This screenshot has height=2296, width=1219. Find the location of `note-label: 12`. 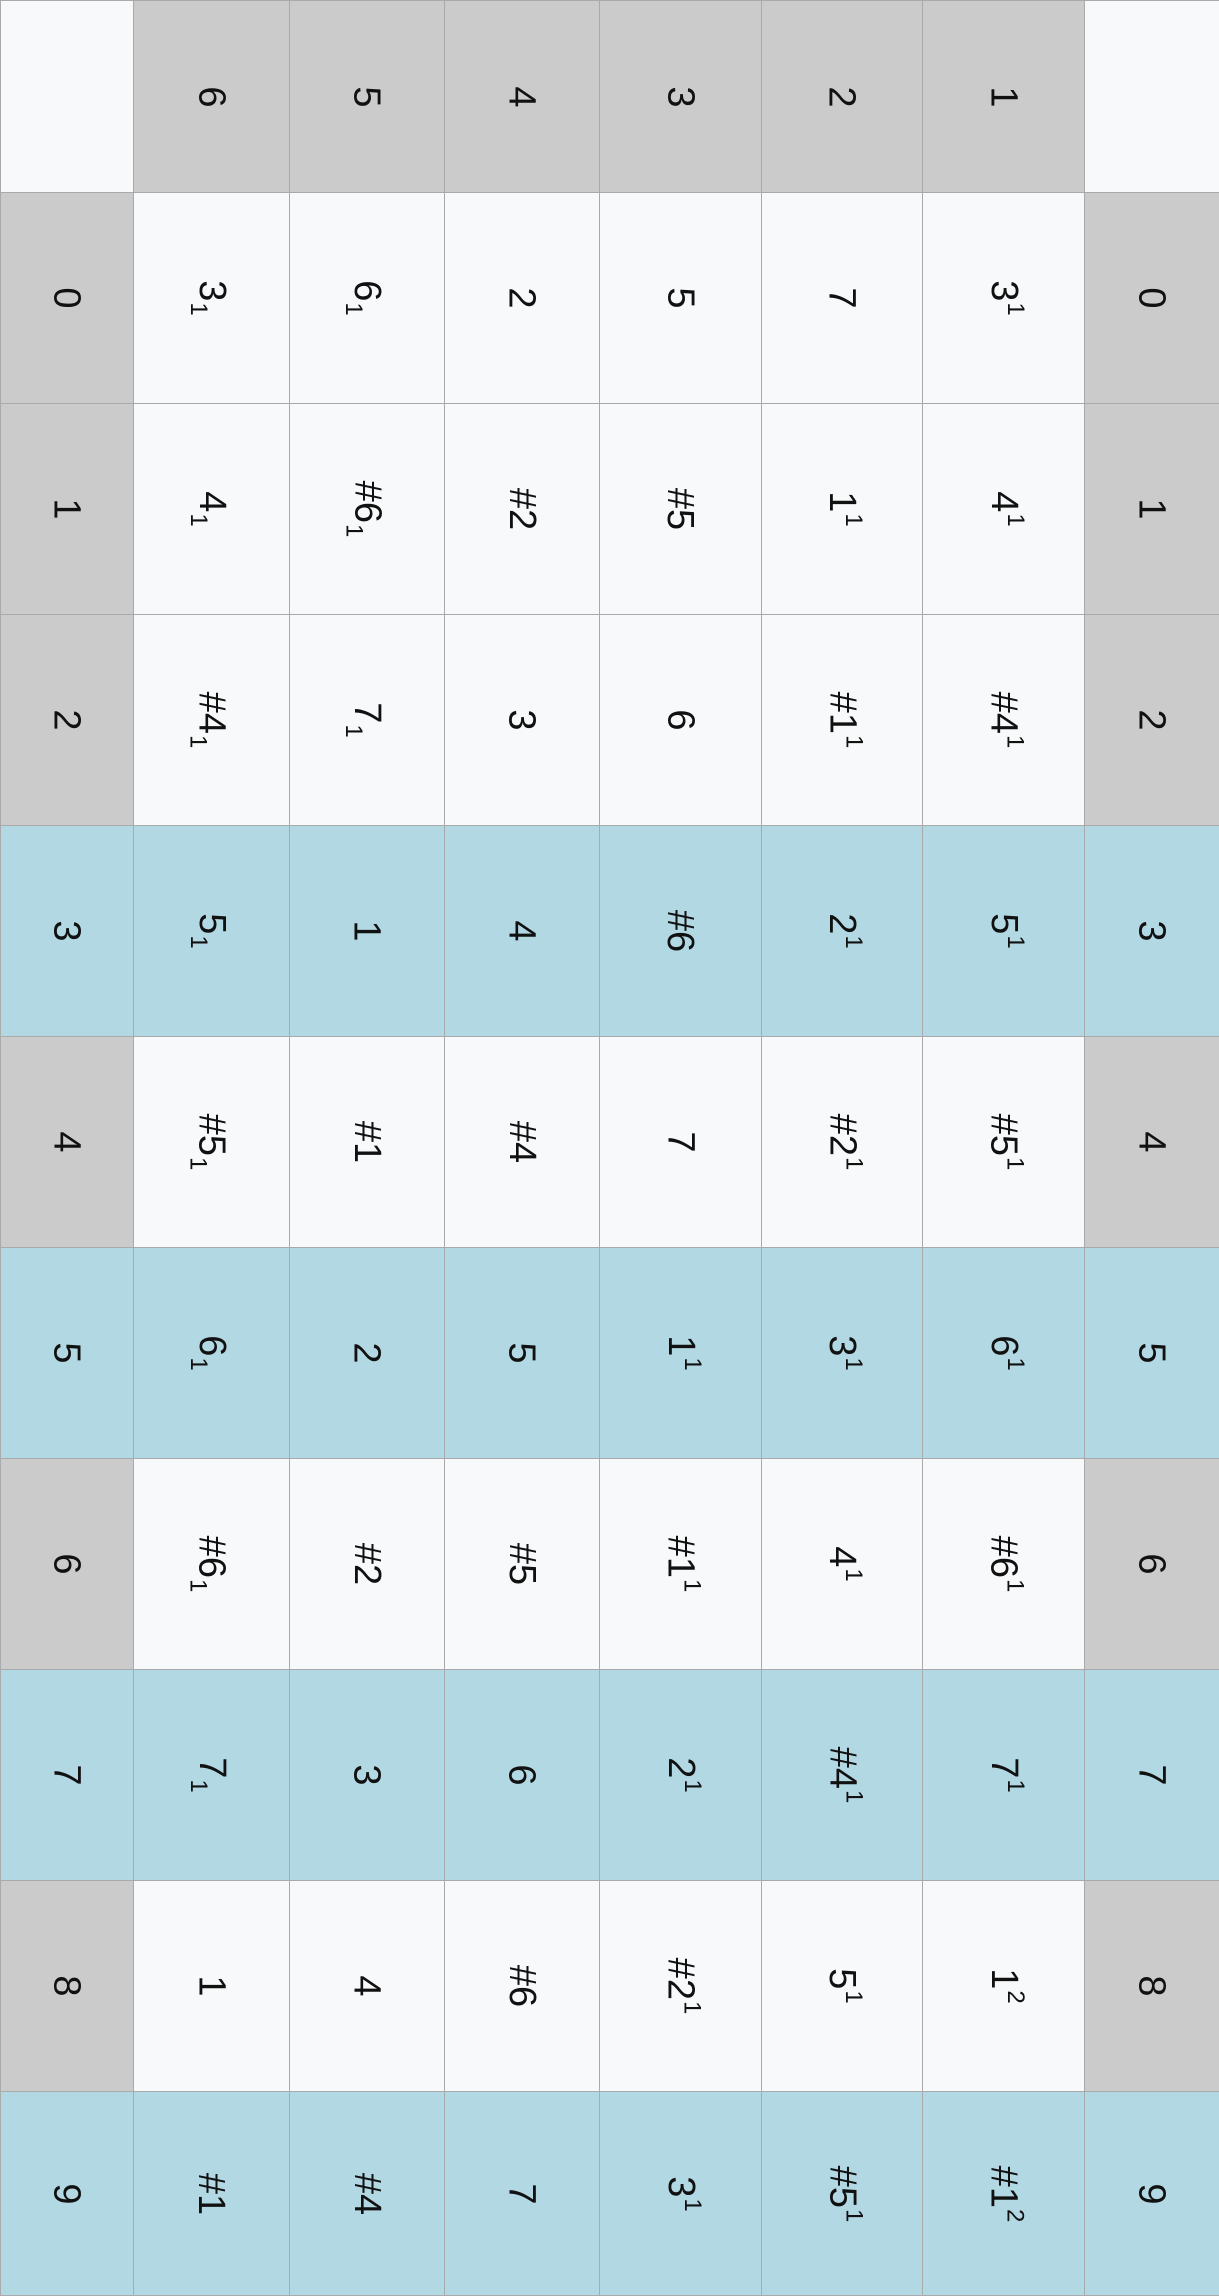

note-label: 12 is located at coordinates (1006, 1986).